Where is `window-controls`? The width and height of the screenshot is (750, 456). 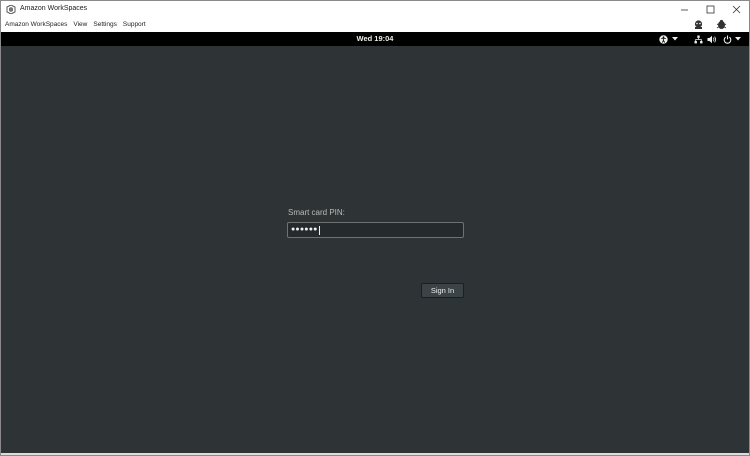 window-controls is located at coordinates (710, 9).